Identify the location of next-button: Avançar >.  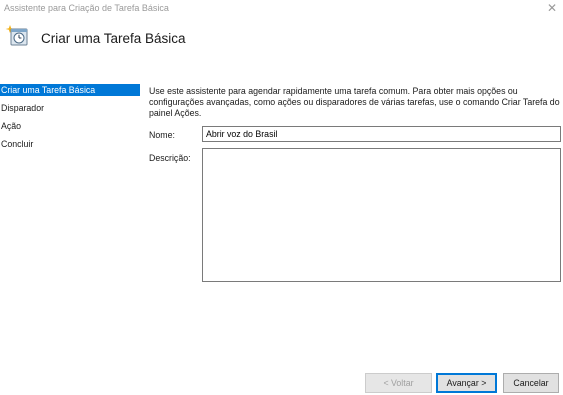
(466, 383).